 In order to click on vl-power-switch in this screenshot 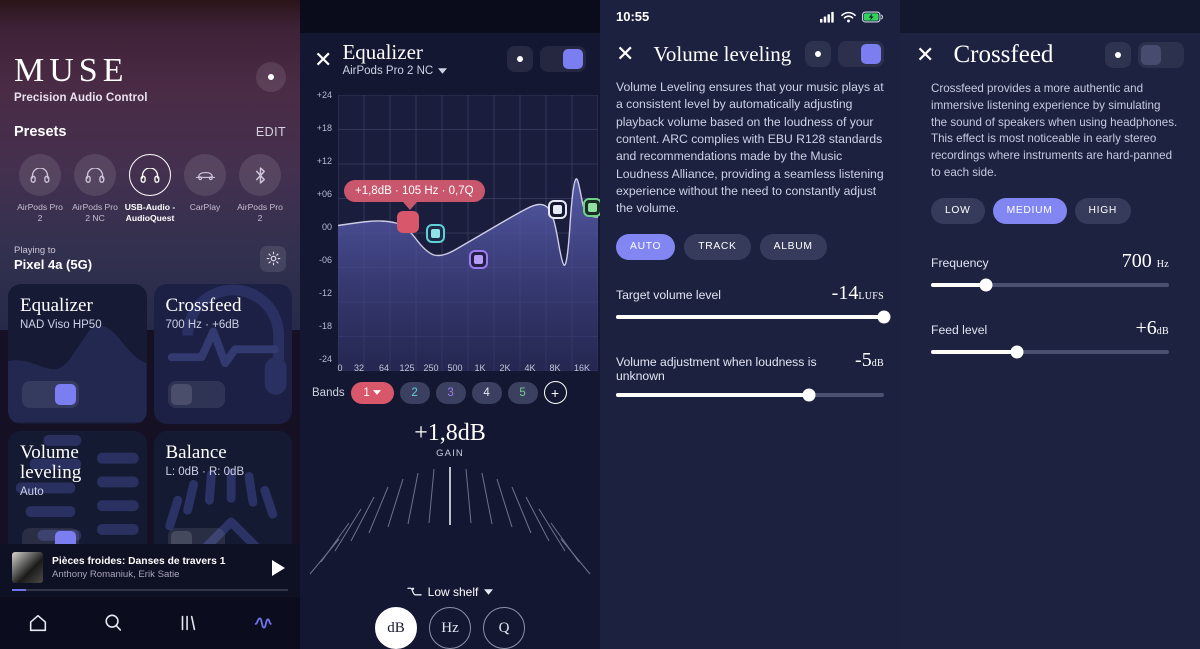, I will do `click(861, 54)`.